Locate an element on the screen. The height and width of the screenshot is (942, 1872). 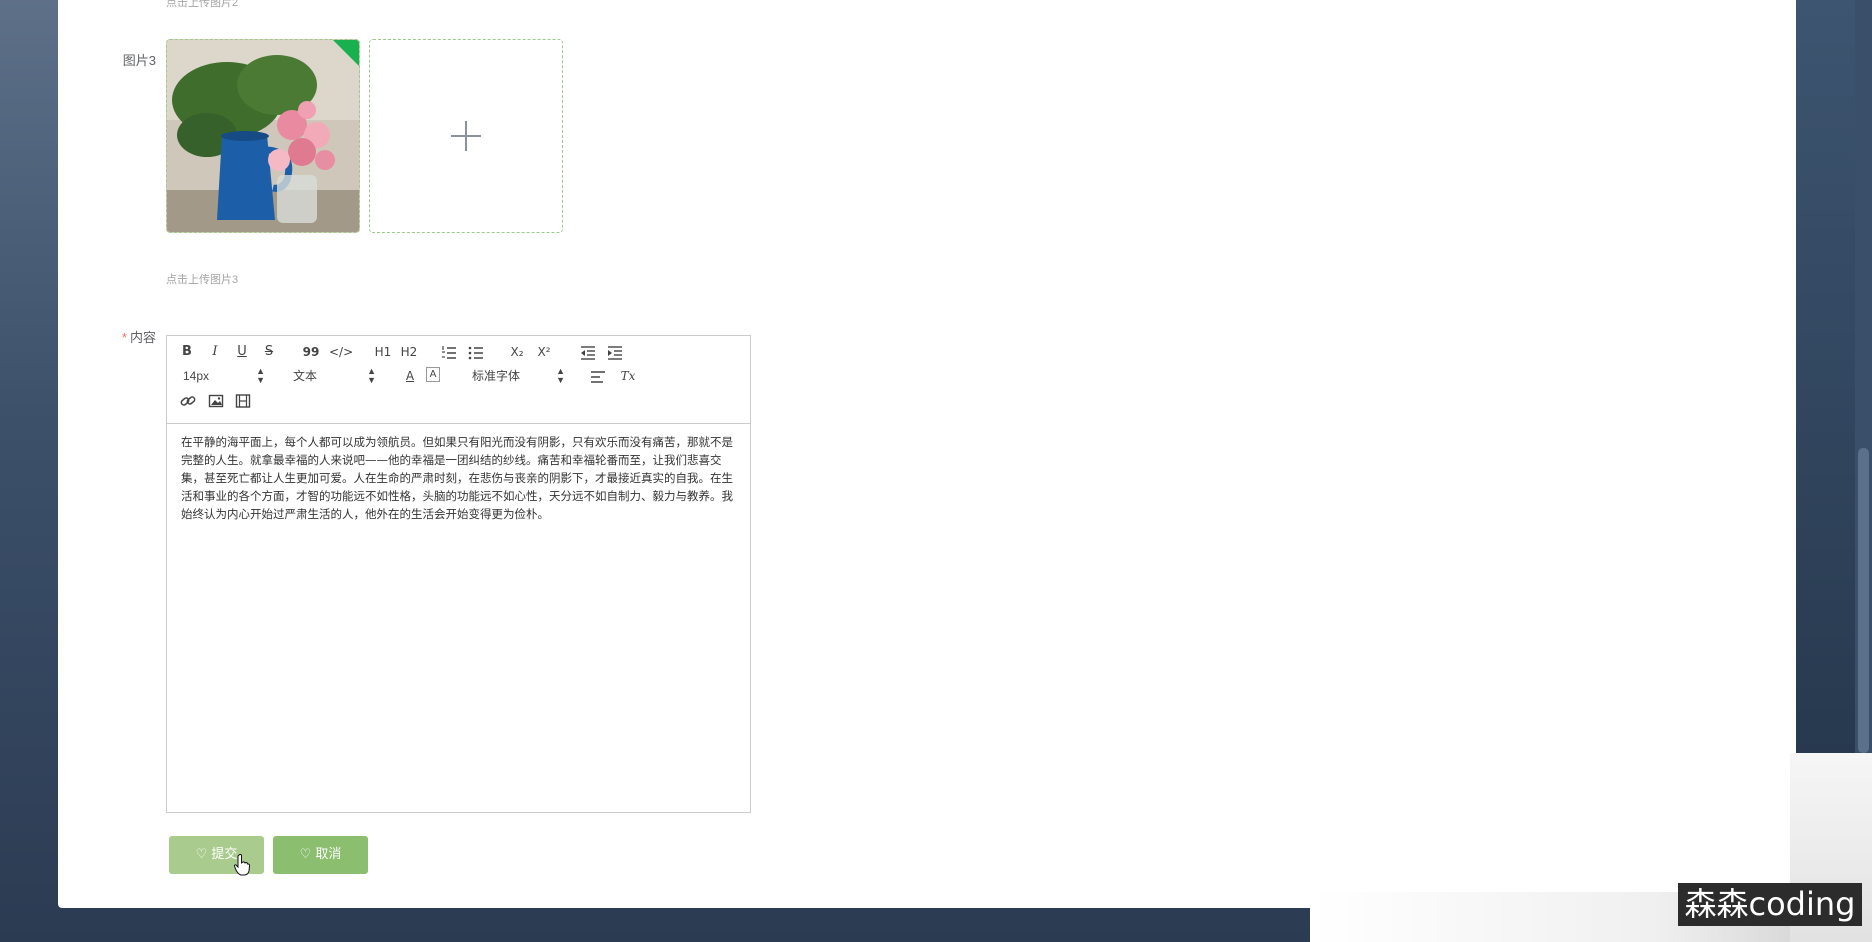
success-corner-badge is located at coordinates (345, 53).